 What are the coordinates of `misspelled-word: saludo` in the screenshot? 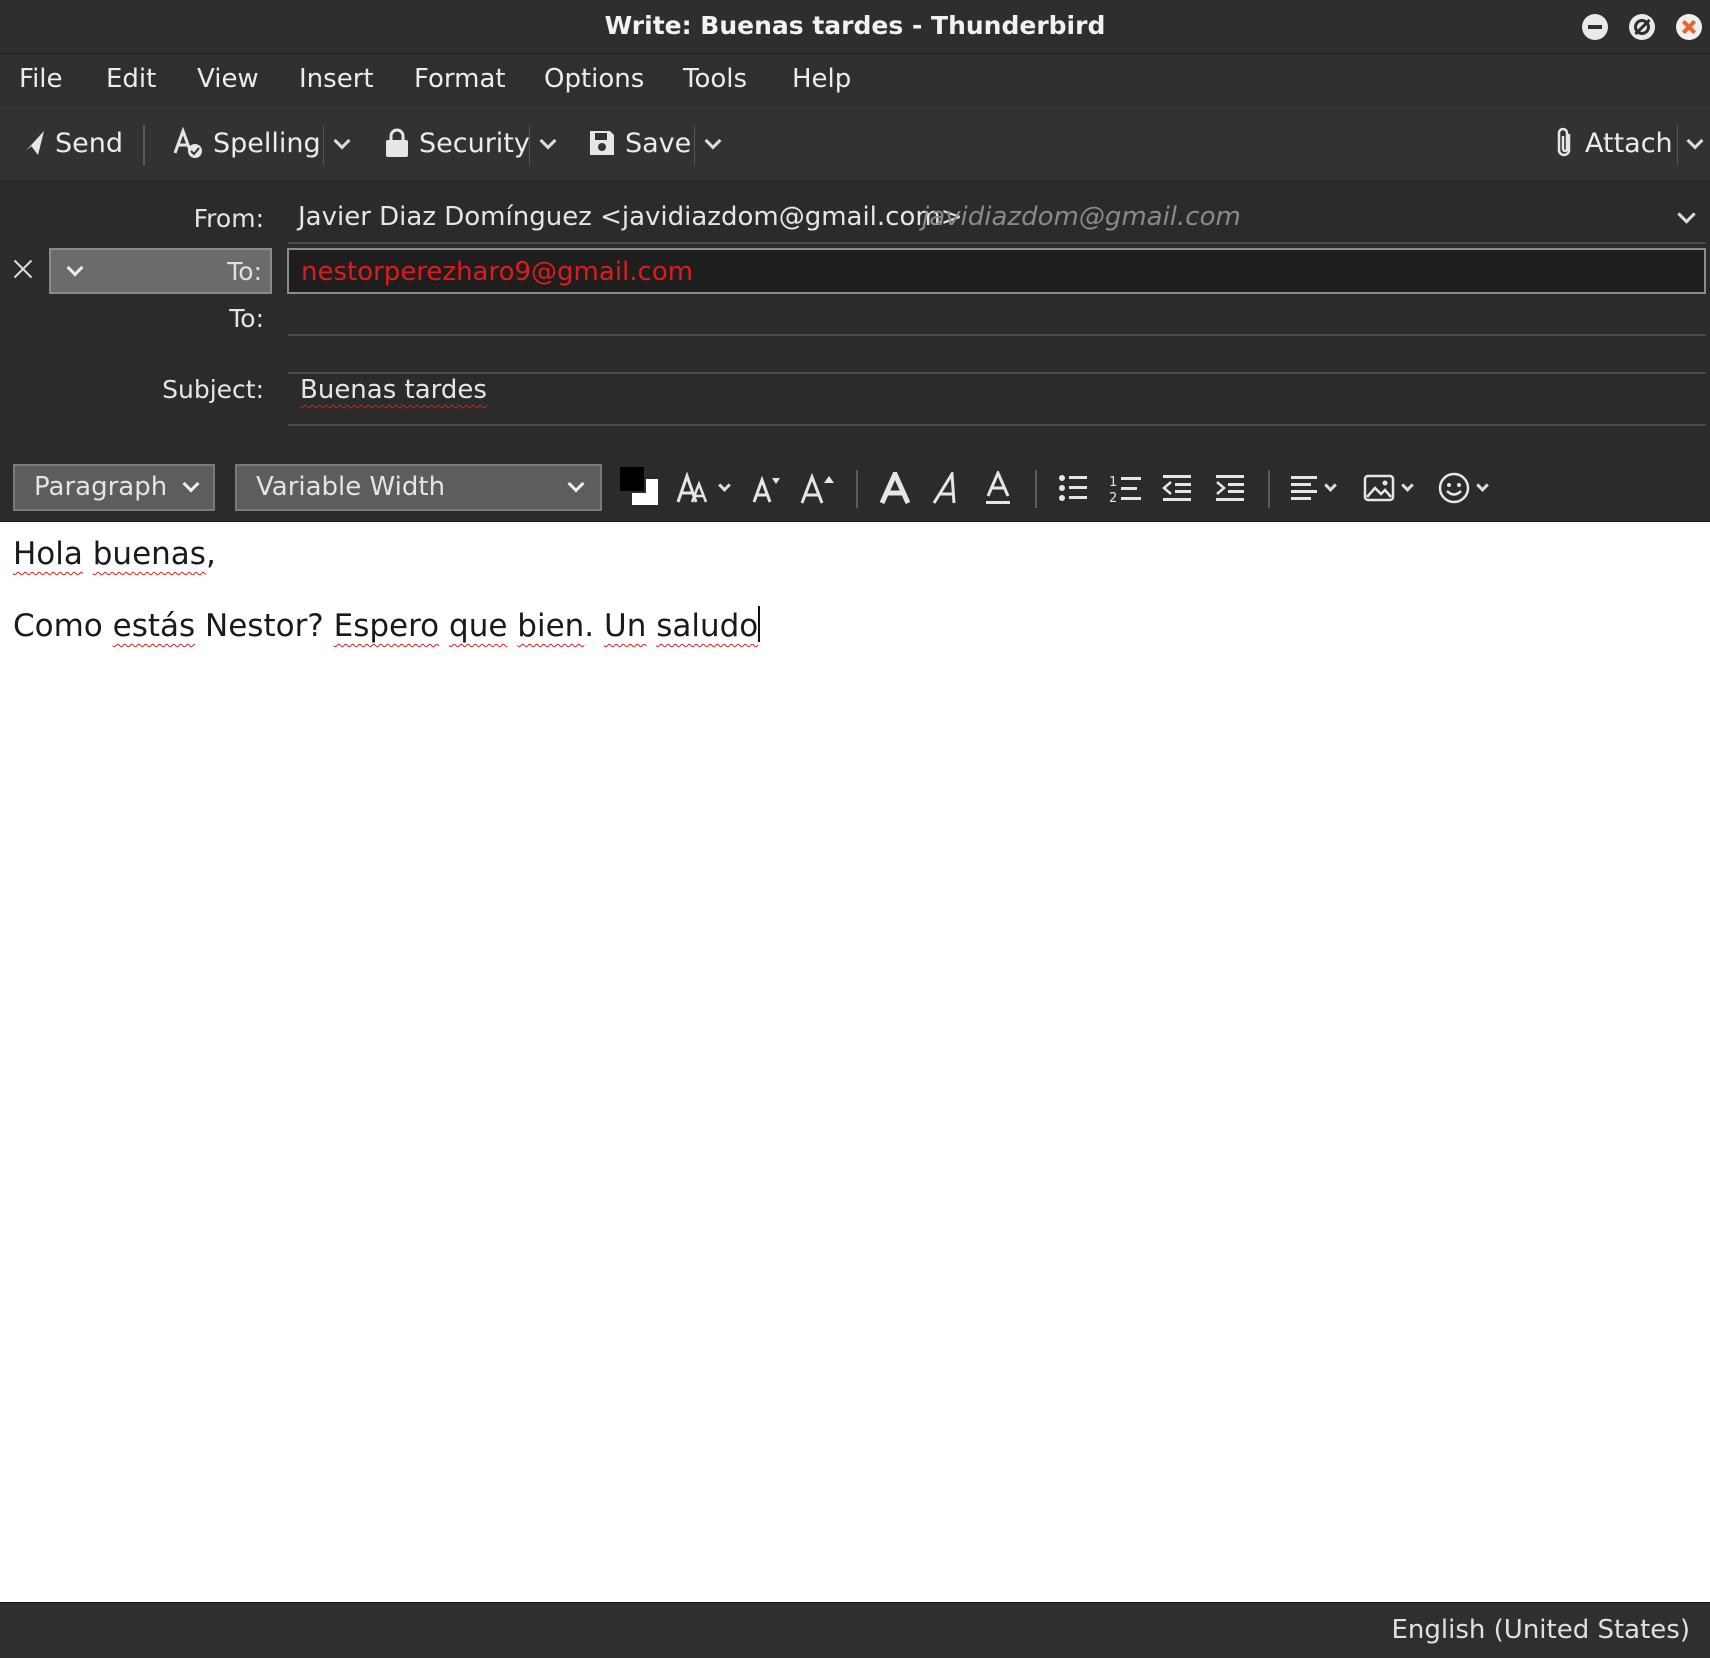 It's located at (707, 626).